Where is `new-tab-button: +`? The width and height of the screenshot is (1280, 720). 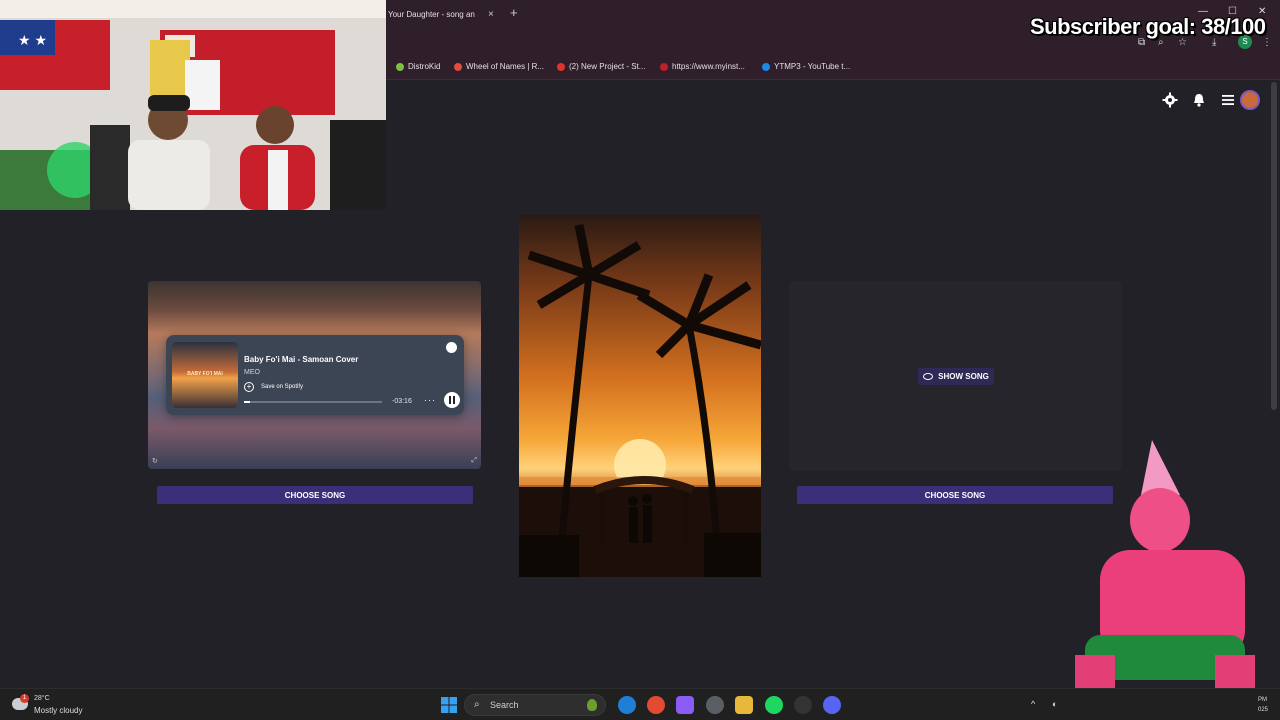
new-tab-button: + is located at coordinates (514, 12).